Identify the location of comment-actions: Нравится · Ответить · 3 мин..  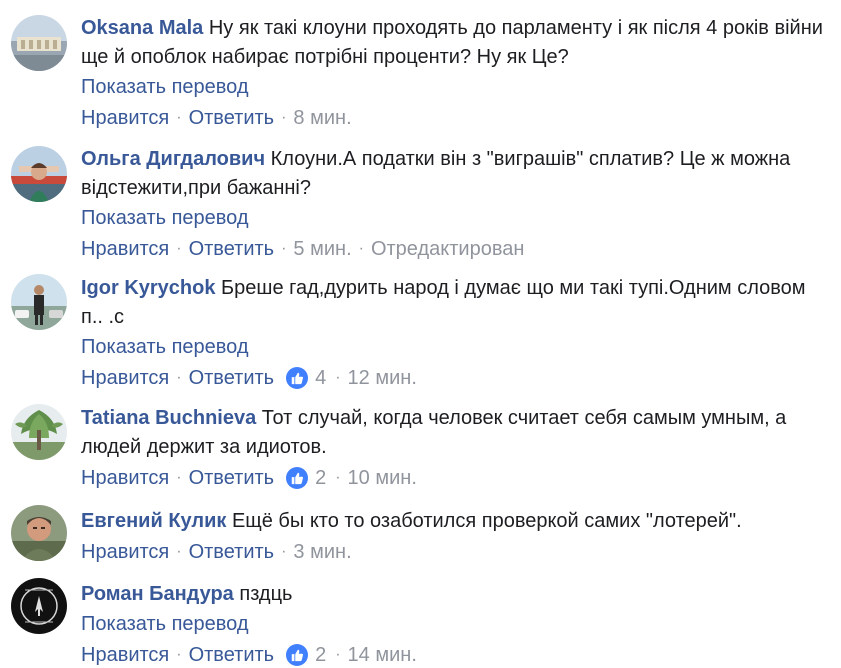
(456, 552).